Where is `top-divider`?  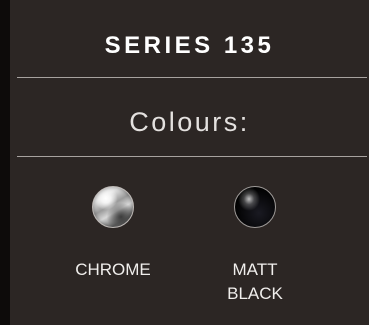 top-divider is located at coordinates (192, 77).